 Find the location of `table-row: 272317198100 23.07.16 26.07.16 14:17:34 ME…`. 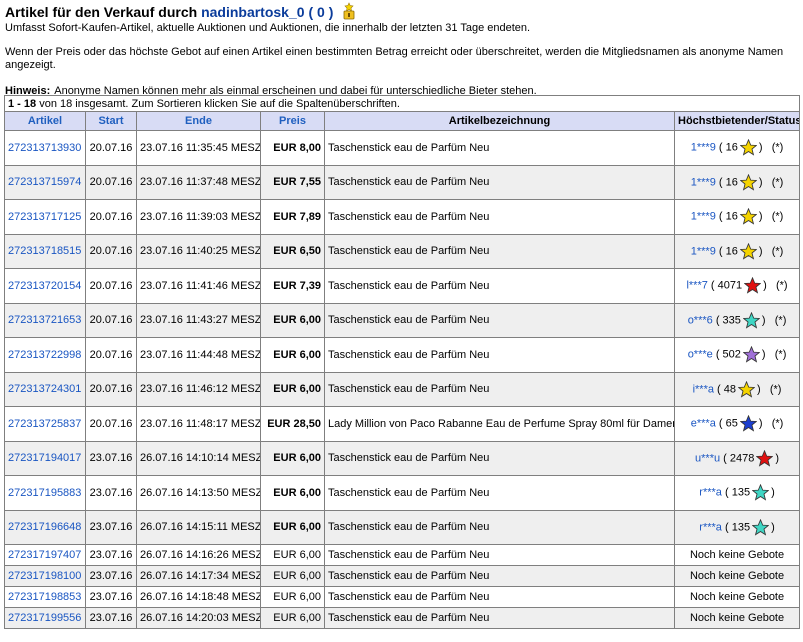

table-row: 272317198100 23.07.16 26.07.16 14:17:34 ME… is located at coordinates (402, 576).